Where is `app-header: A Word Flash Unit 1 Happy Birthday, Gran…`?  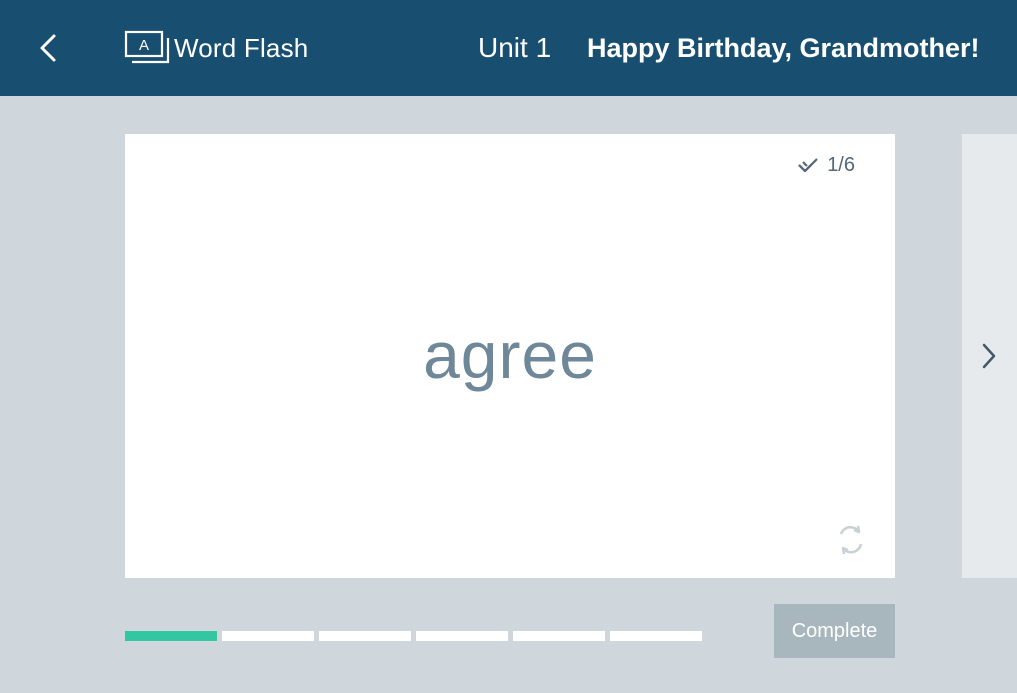 app-header: A Word Flash Unit 1 Happy Birthday, Gran… is located at coordinates (508, 48).